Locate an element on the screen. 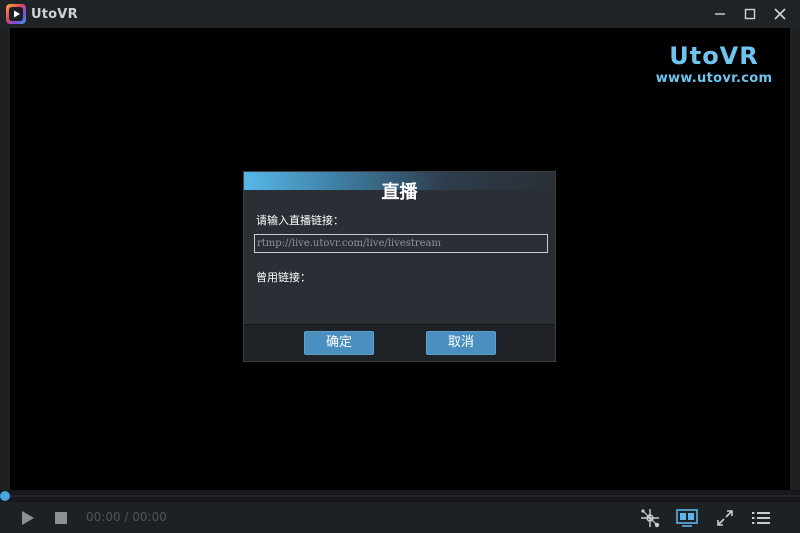  time-display: 00:00 / 00:00 is located at coordinates (126, 517).